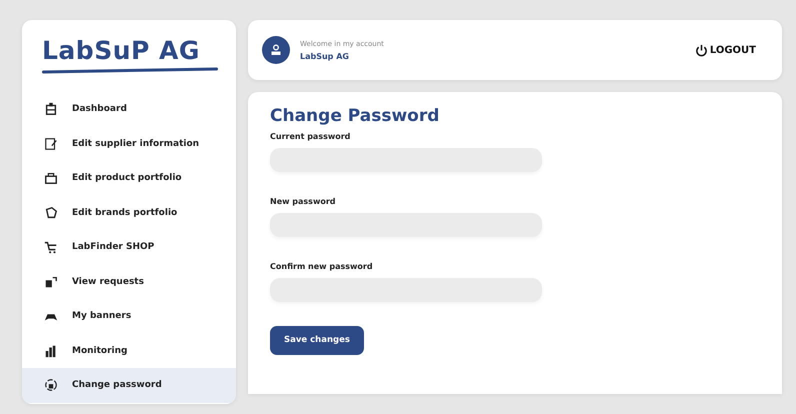 The image size is (796, 414). Describe the element at coordinates (129, 143) in the screenshot. I see `sidebar-item: Edit supplier information` at that location.